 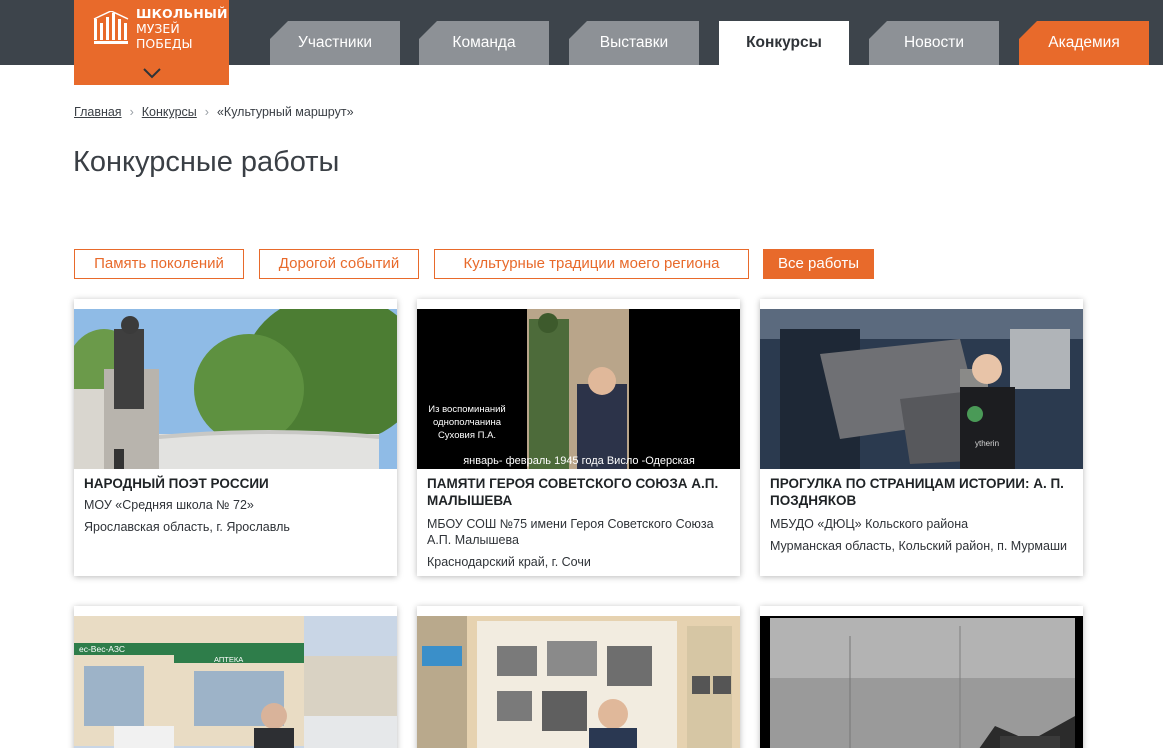 I want to click on tab-team: Команда, so click(x=484, y=43).